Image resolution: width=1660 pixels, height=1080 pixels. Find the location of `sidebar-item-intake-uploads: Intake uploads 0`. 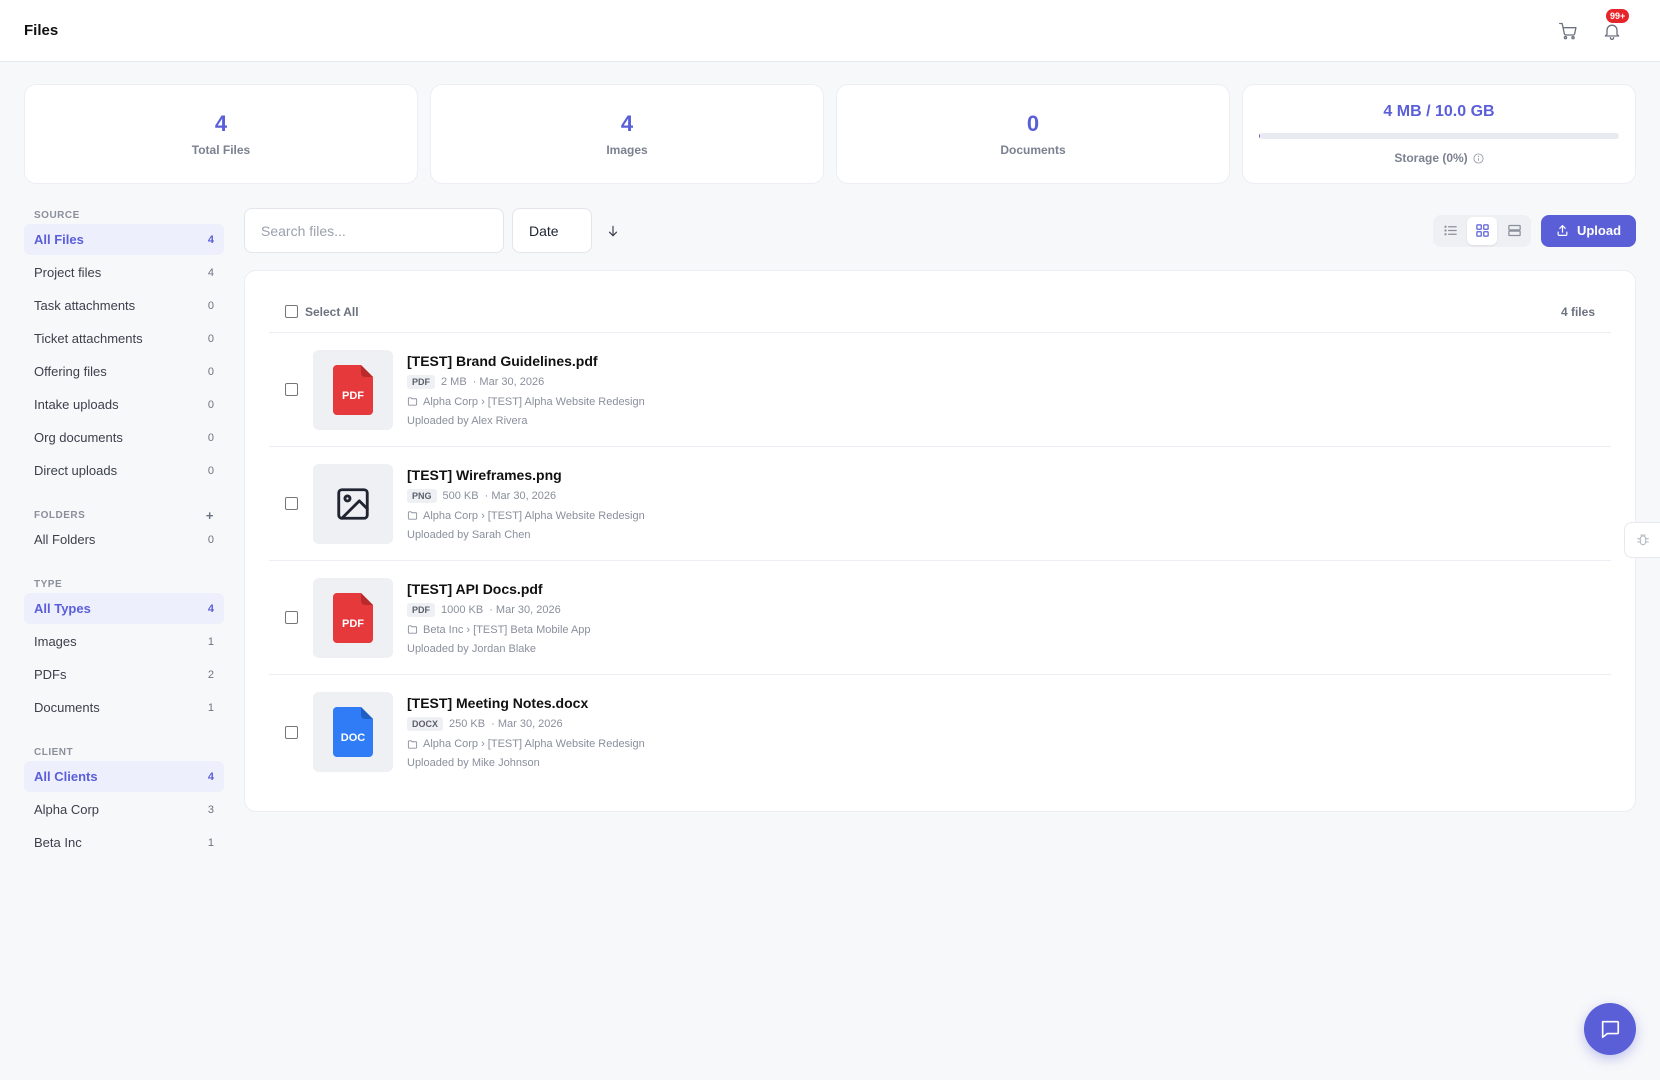

sidebar-item-intake-uploads: Intake uploads 0 is located at coordinates (124, 404).